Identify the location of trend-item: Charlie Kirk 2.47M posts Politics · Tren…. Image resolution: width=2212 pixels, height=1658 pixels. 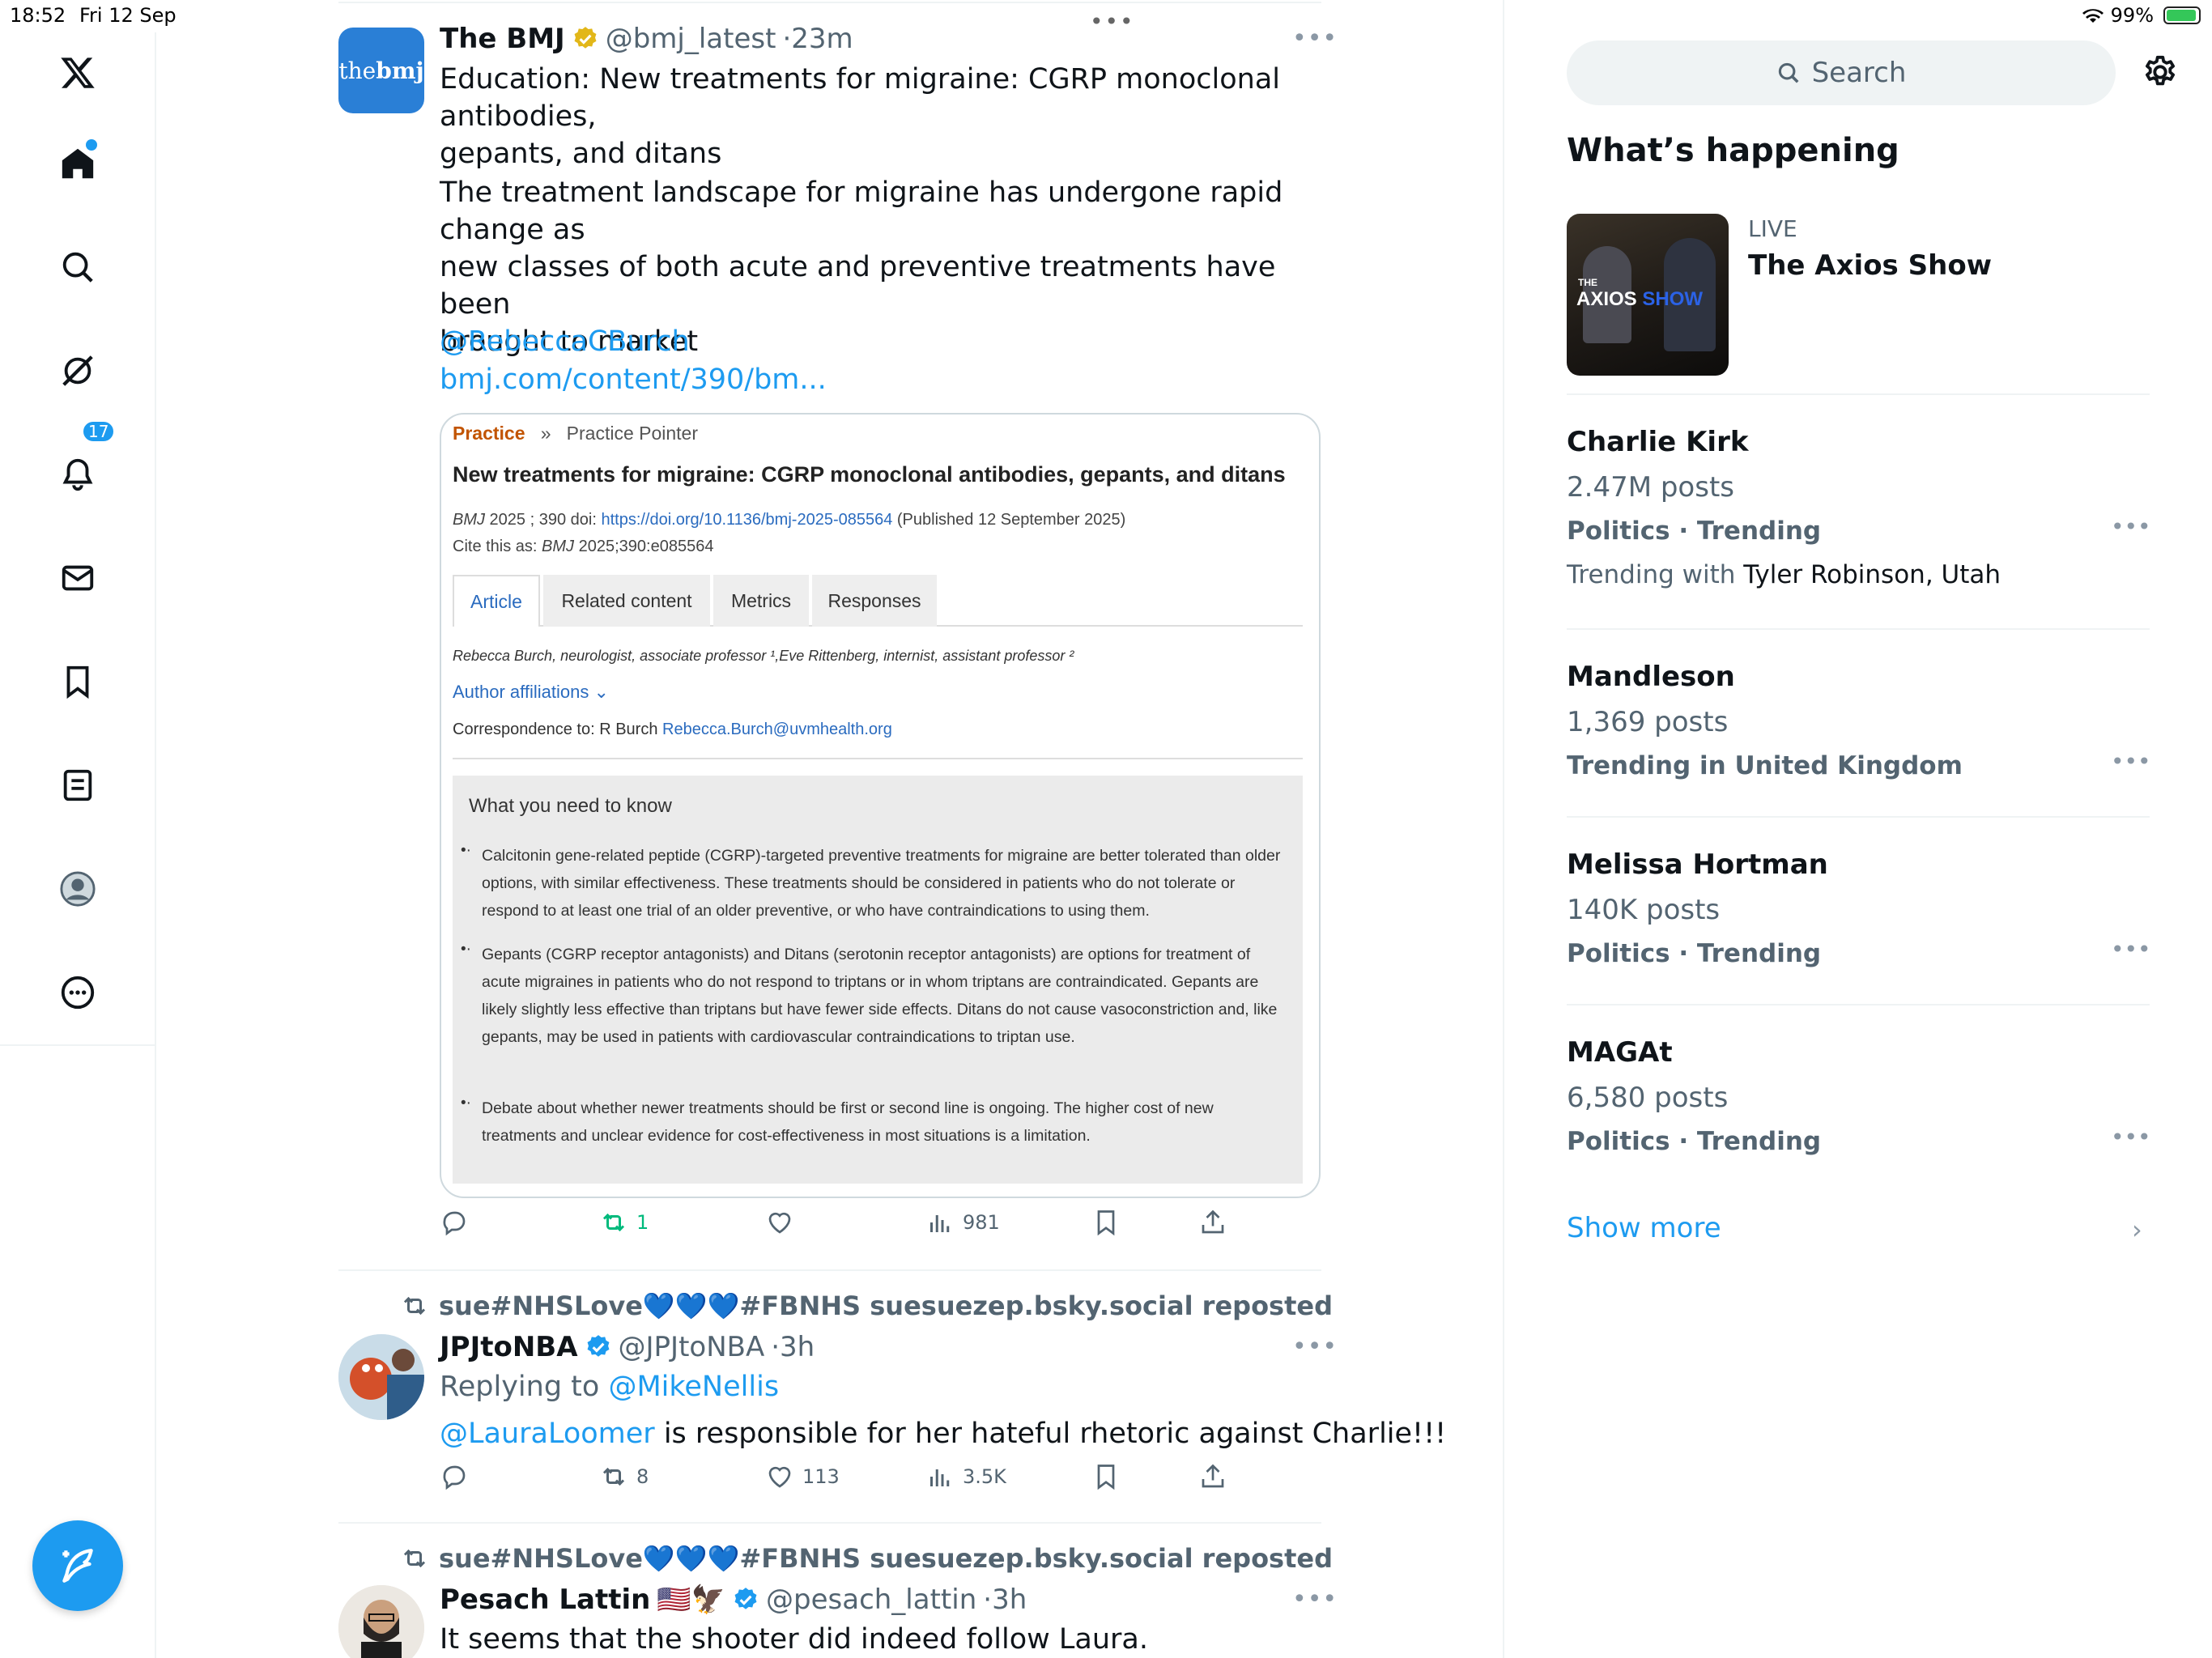
(1859, 519).